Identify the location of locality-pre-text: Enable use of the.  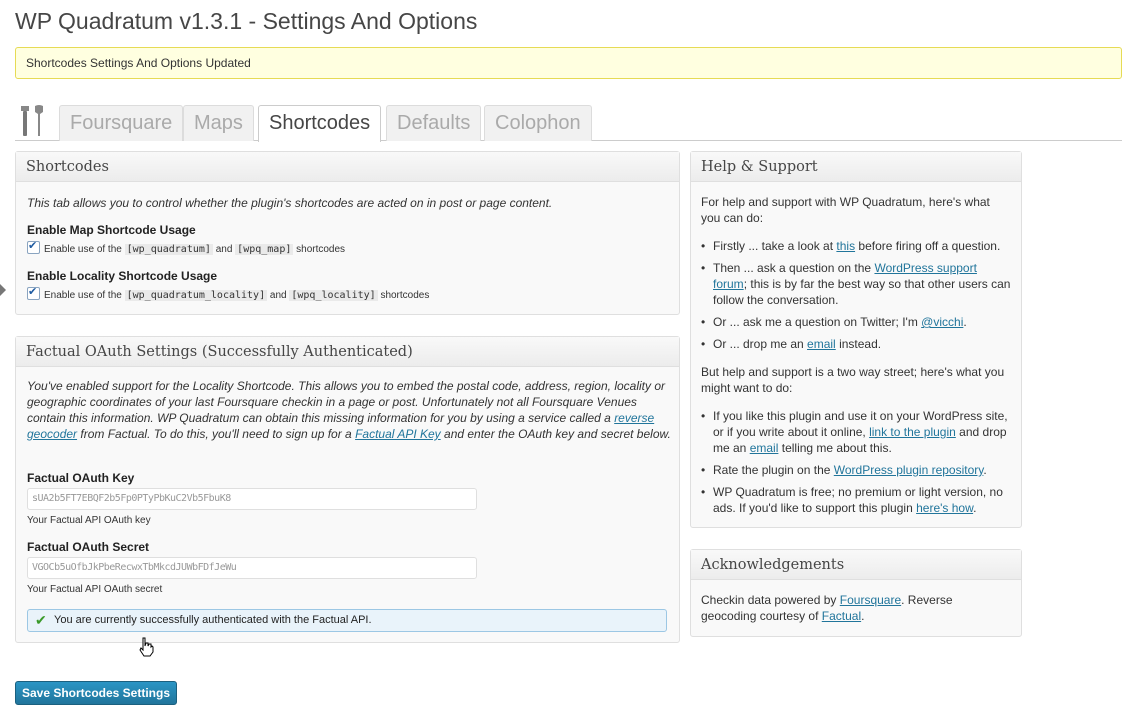
(83, 295).